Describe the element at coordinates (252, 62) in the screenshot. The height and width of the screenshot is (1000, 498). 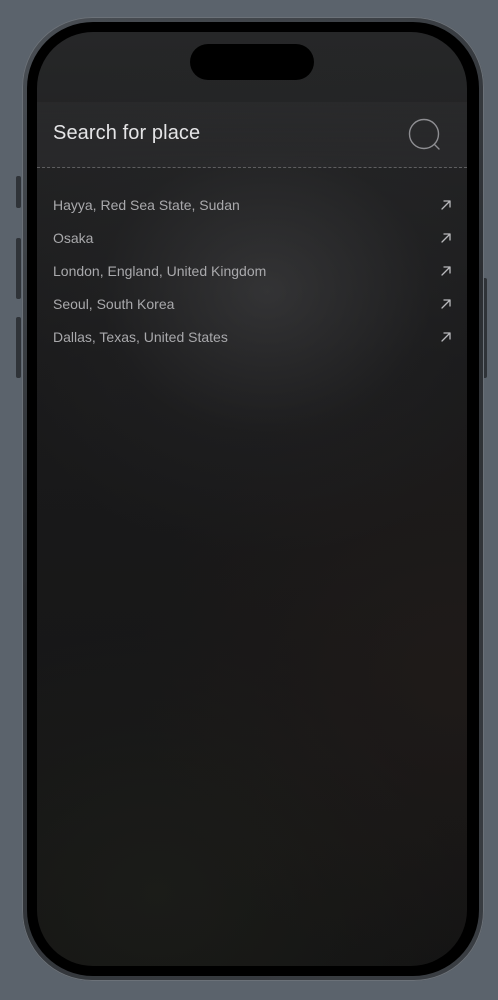
I see `dynamic-island` at that location.